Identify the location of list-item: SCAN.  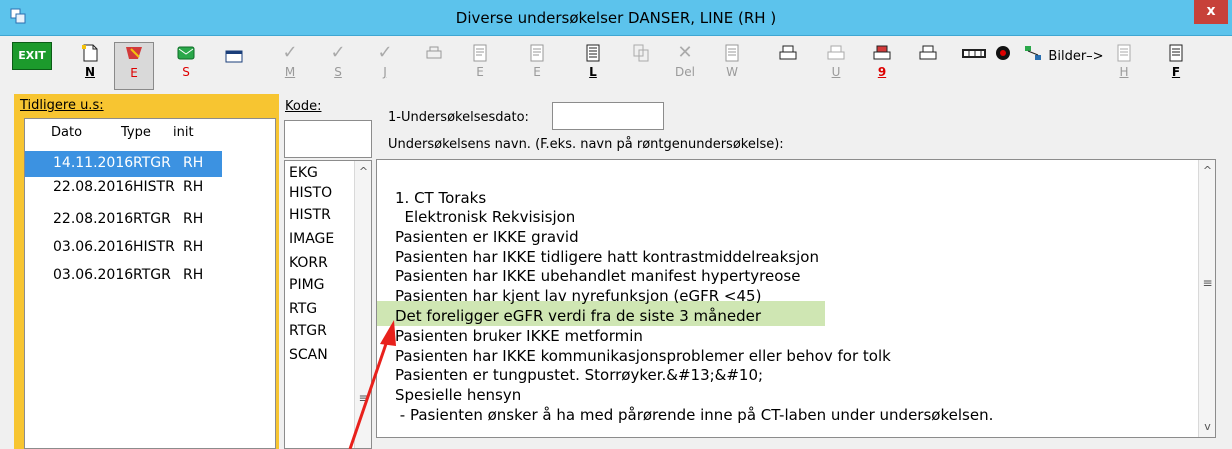
(308, 355).